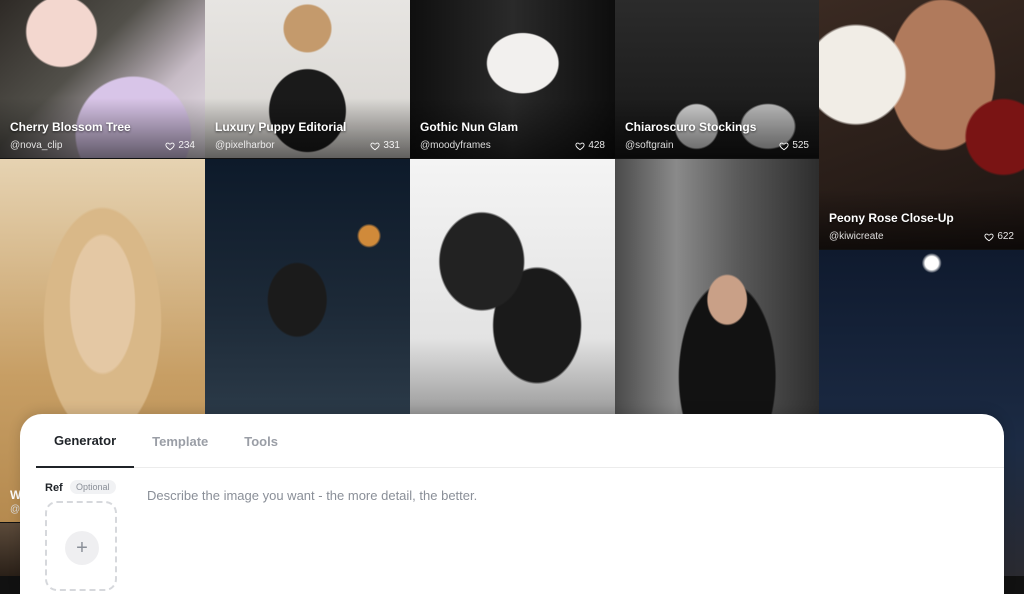  Describe the element at coordinates (921, 124) in the screenshot. I see `gallery-card: Peony Rose Close-Up @kiwicreate 622` at that location.